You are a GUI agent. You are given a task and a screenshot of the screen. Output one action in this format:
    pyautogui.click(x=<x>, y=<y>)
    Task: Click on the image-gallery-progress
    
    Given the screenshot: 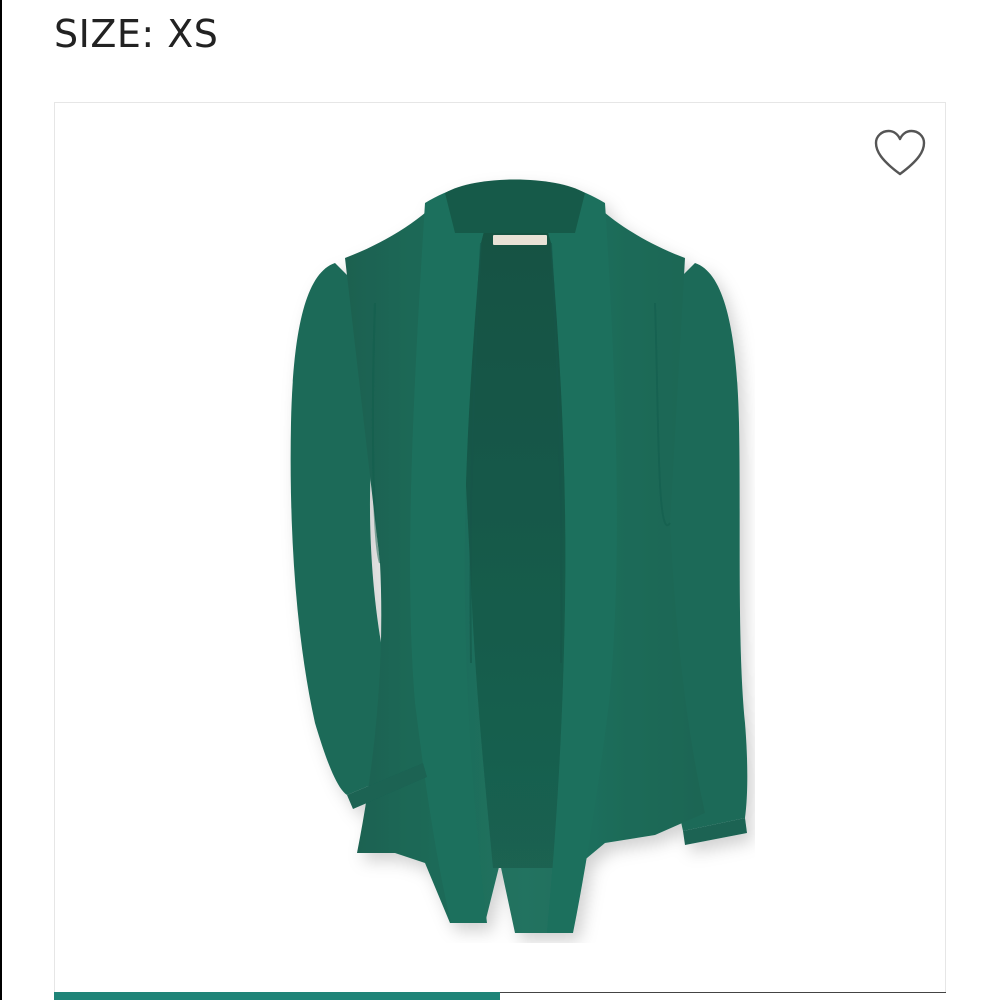 What is the action you would take?
    pyautogui.click(x=500, y=996)
    